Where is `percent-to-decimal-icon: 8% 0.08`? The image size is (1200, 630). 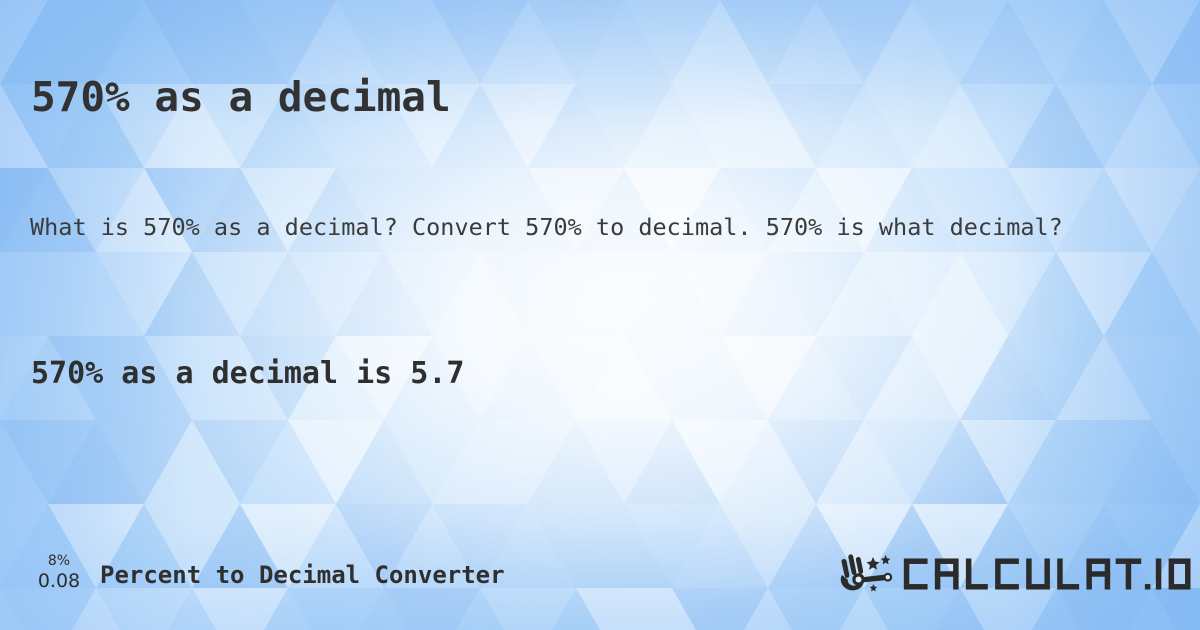 percent-to-decimal-icon: 8% 0.08 is located at coordinates (59, 574).